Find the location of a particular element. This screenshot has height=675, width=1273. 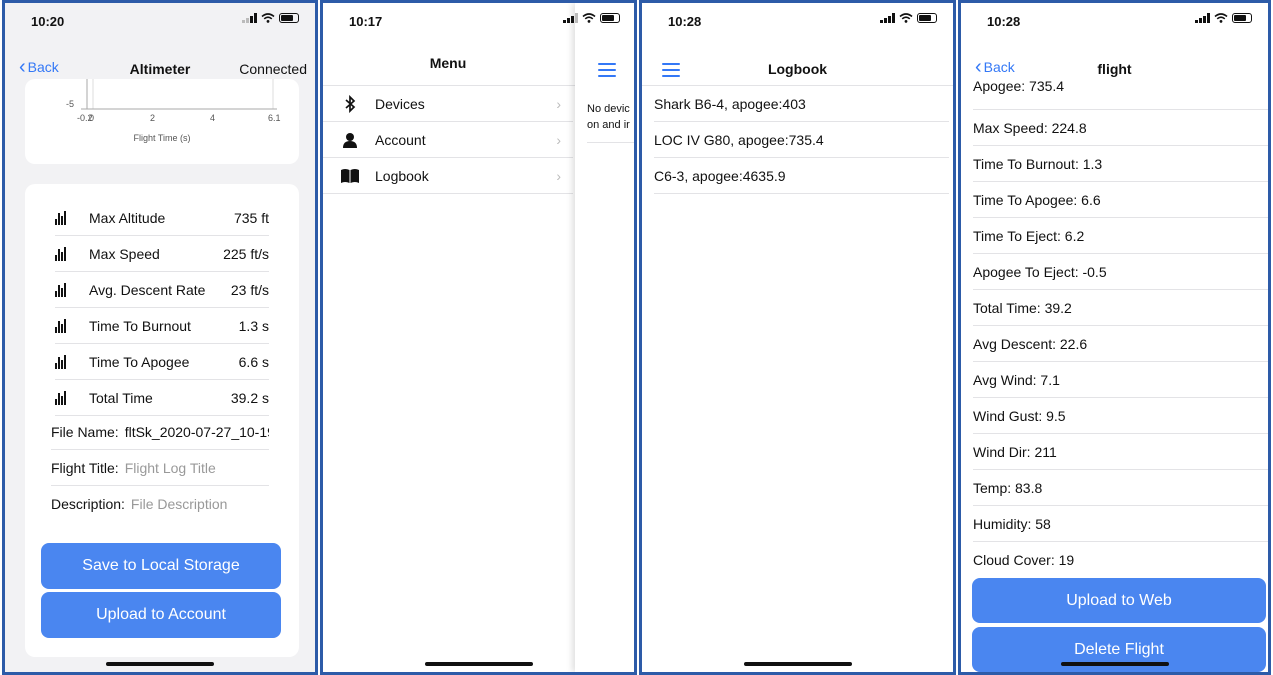

stat-row: Avg. Descent Rate 23 ft/s is located at coordinates (162, 290).